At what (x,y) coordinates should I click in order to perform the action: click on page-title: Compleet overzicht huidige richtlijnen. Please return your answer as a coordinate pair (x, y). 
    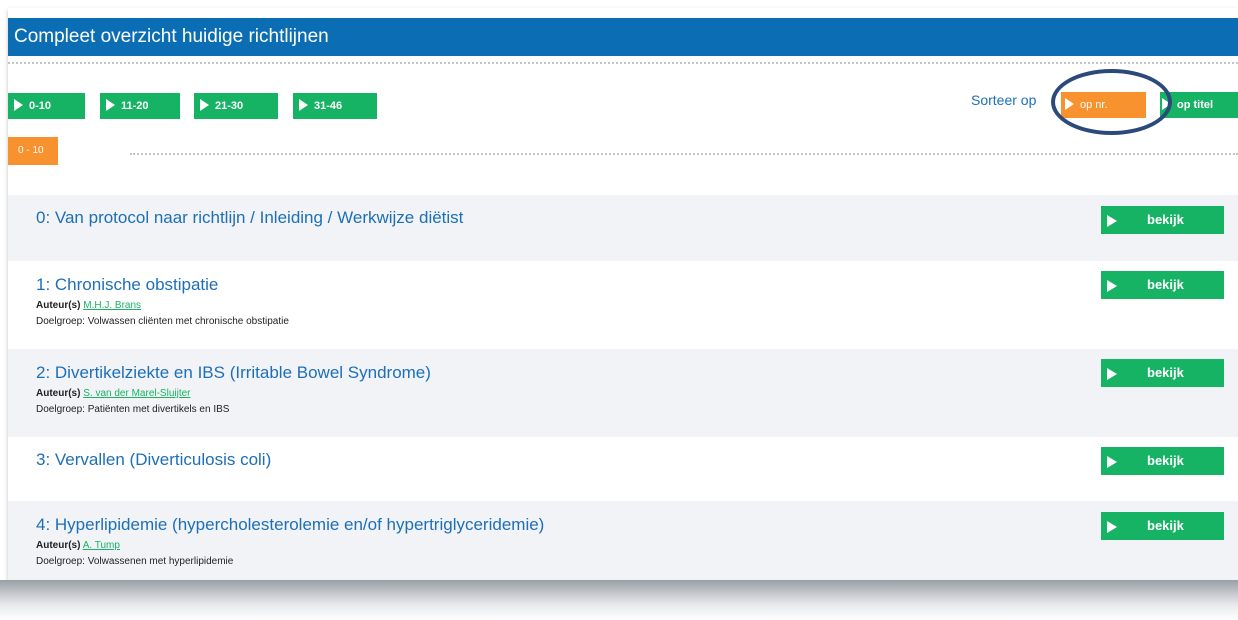
    Looking at the image, I should click on (623, 37).